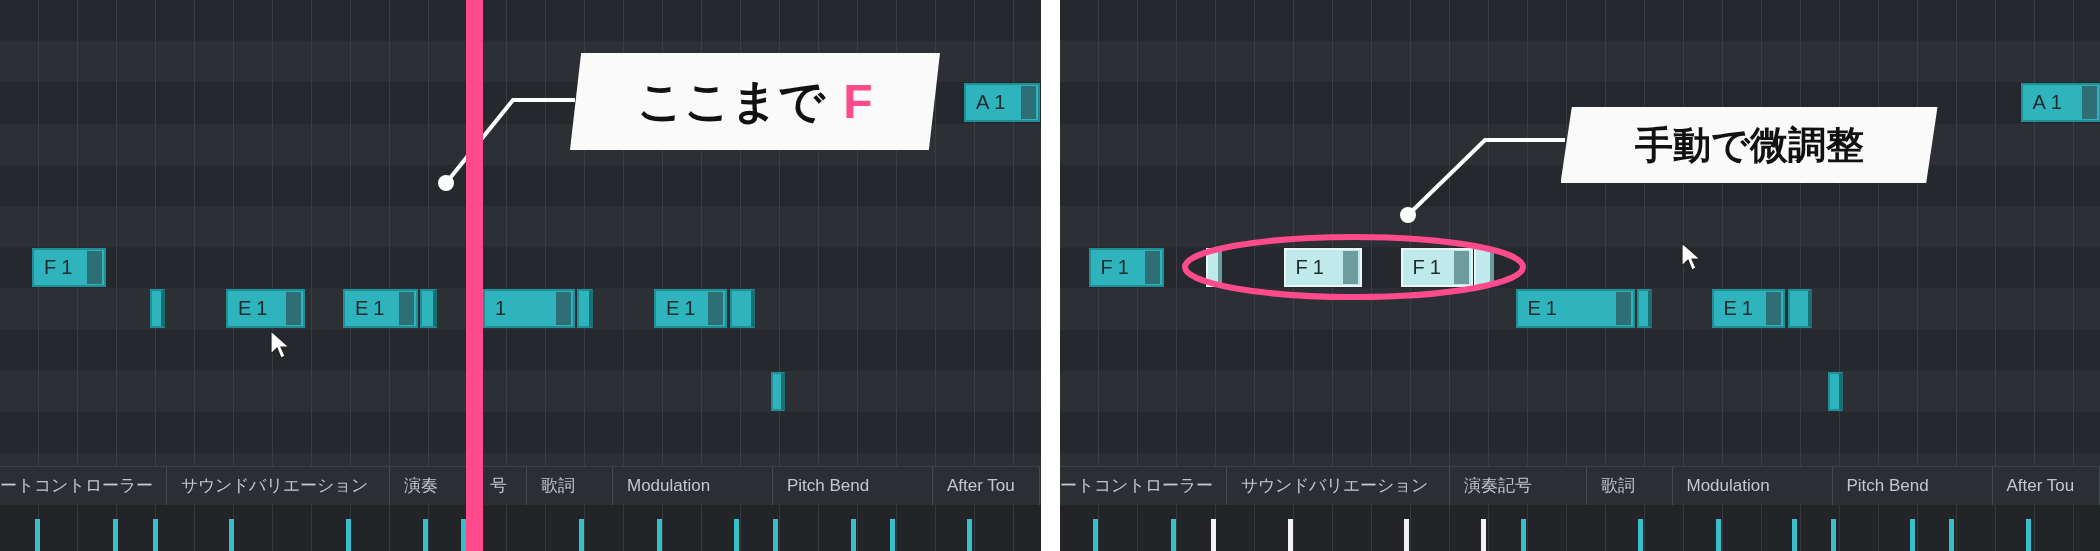  What do you see at coordinates (755, 101) in the screenshot?
I see `callout-label: ここまで F` at bounding box center [755, 101].